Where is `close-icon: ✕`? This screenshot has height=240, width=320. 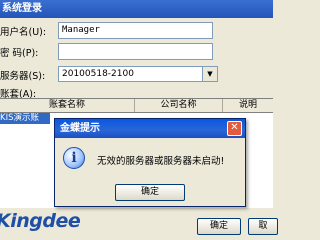
close-icon: ✕ is located at coordinates (234, 128).